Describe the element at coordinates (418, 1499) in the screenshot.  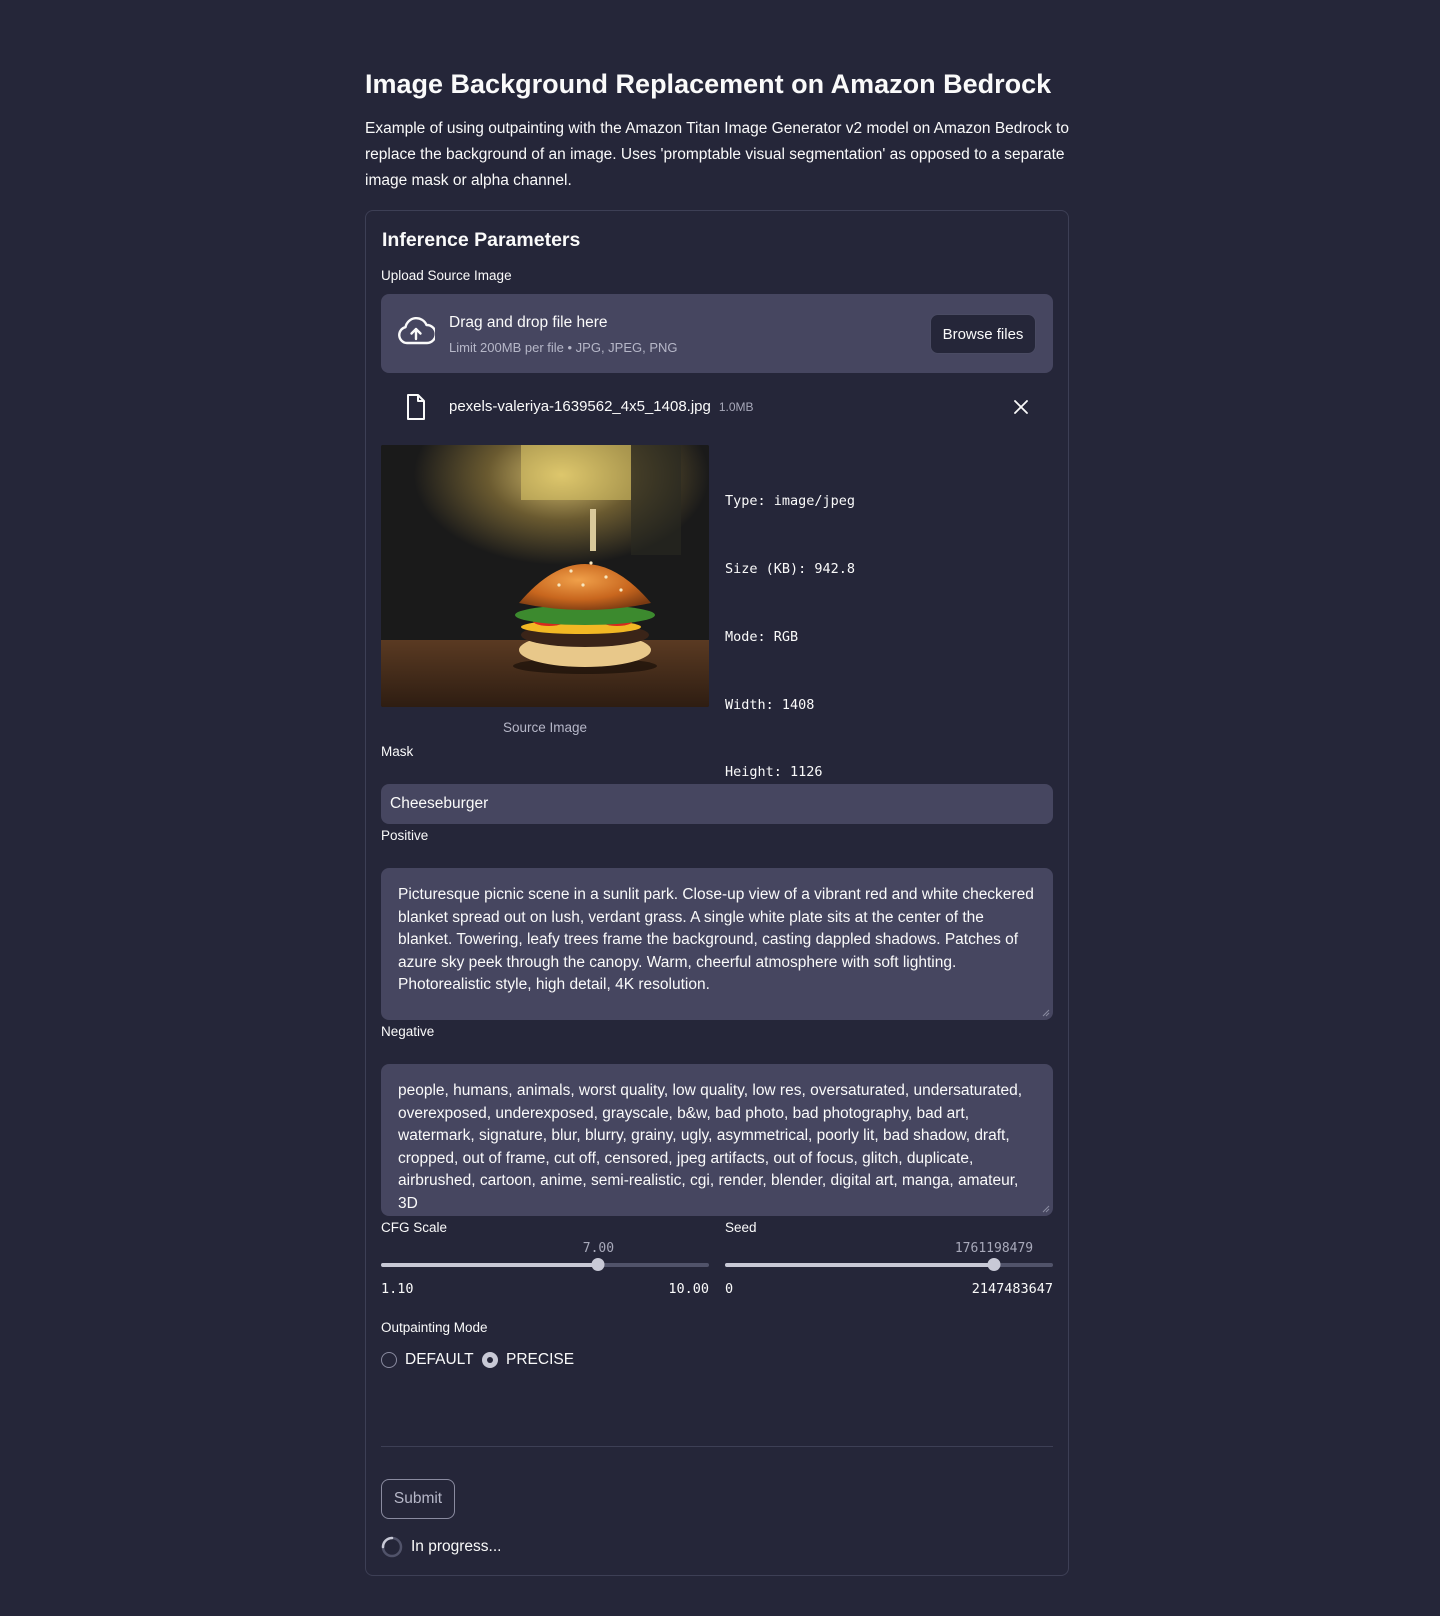
I see `submit-button: Submit` at that location.